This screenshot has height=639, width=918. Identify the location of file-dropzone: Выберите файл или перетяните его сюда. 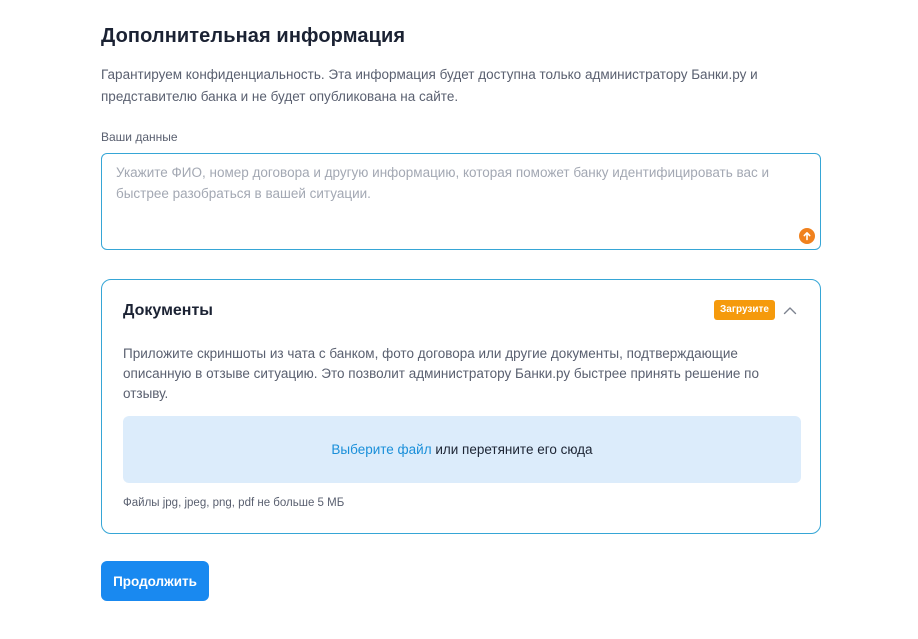
(462, 449).